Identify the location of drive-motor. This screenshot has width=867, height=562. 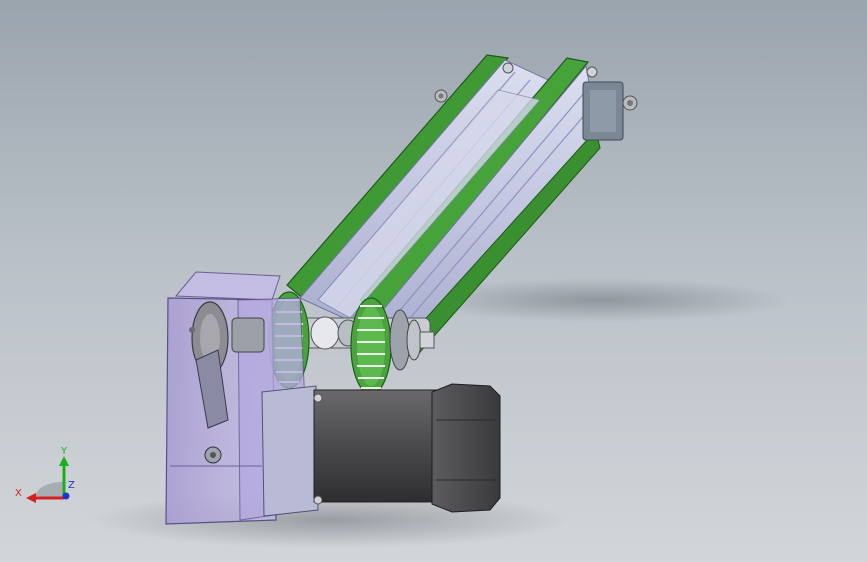
(381, 450).